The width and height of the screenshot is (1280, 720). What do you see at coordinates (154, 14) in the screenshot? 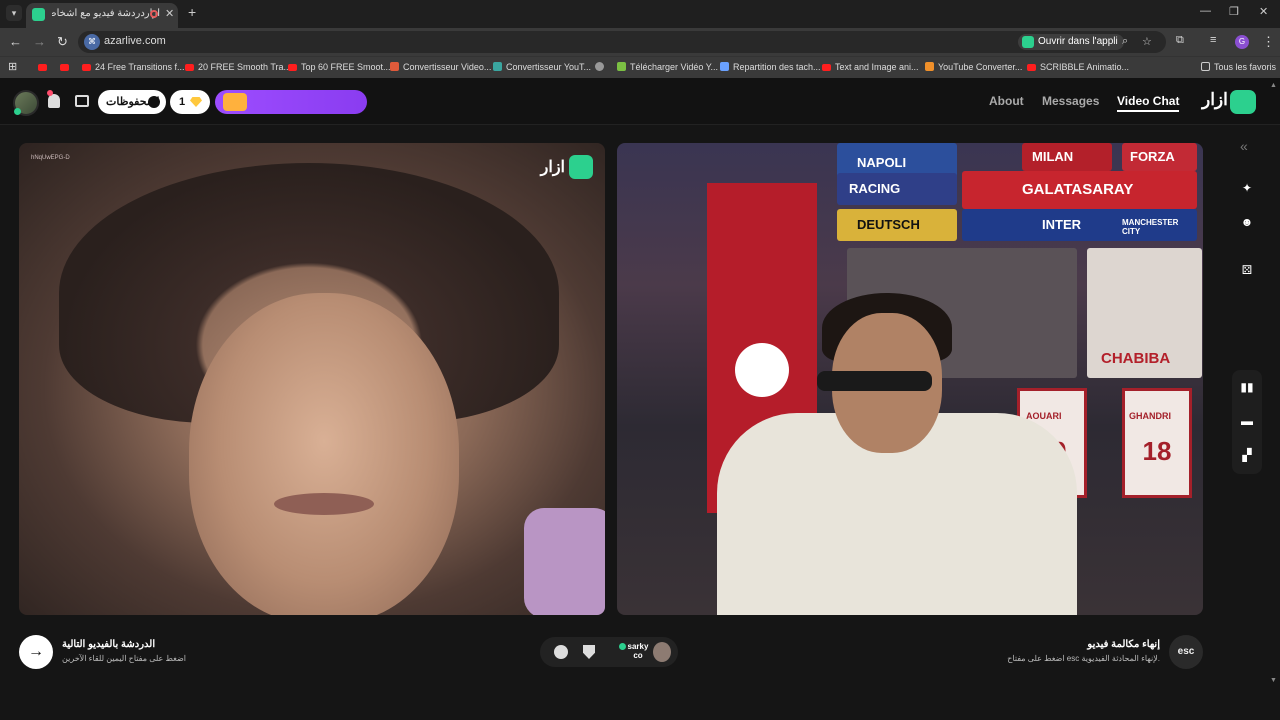
I see `recording-icon` at bounding box center [154, 14].